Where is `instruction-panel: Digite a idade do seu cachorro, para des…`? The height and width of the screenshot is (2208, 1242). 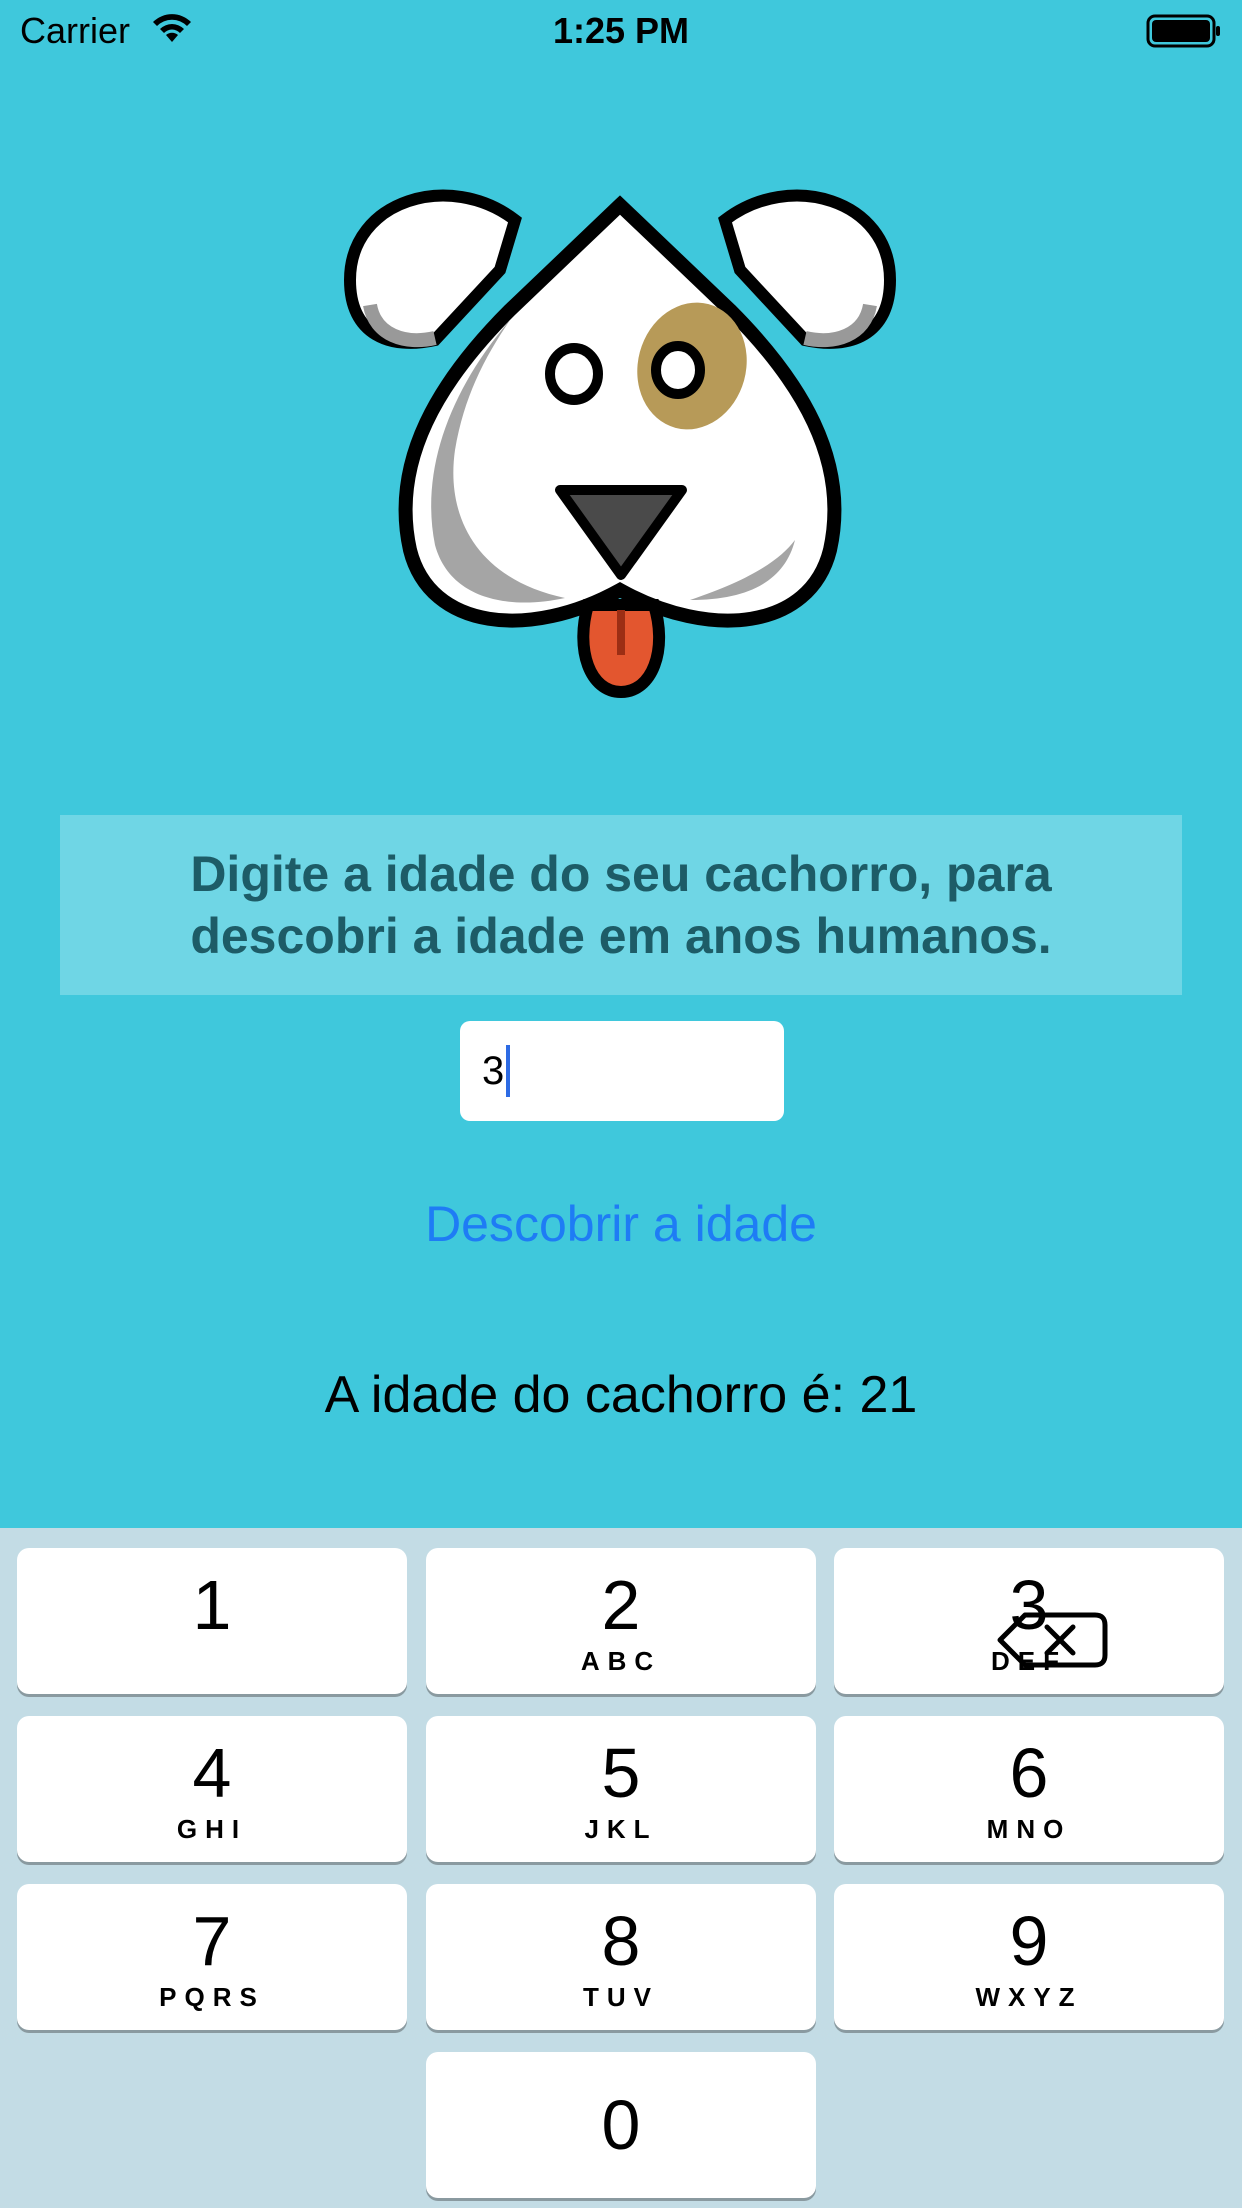 instruction-panel: Digite a idade do seu cachorro, para des… is located at coordinates (621, 905).